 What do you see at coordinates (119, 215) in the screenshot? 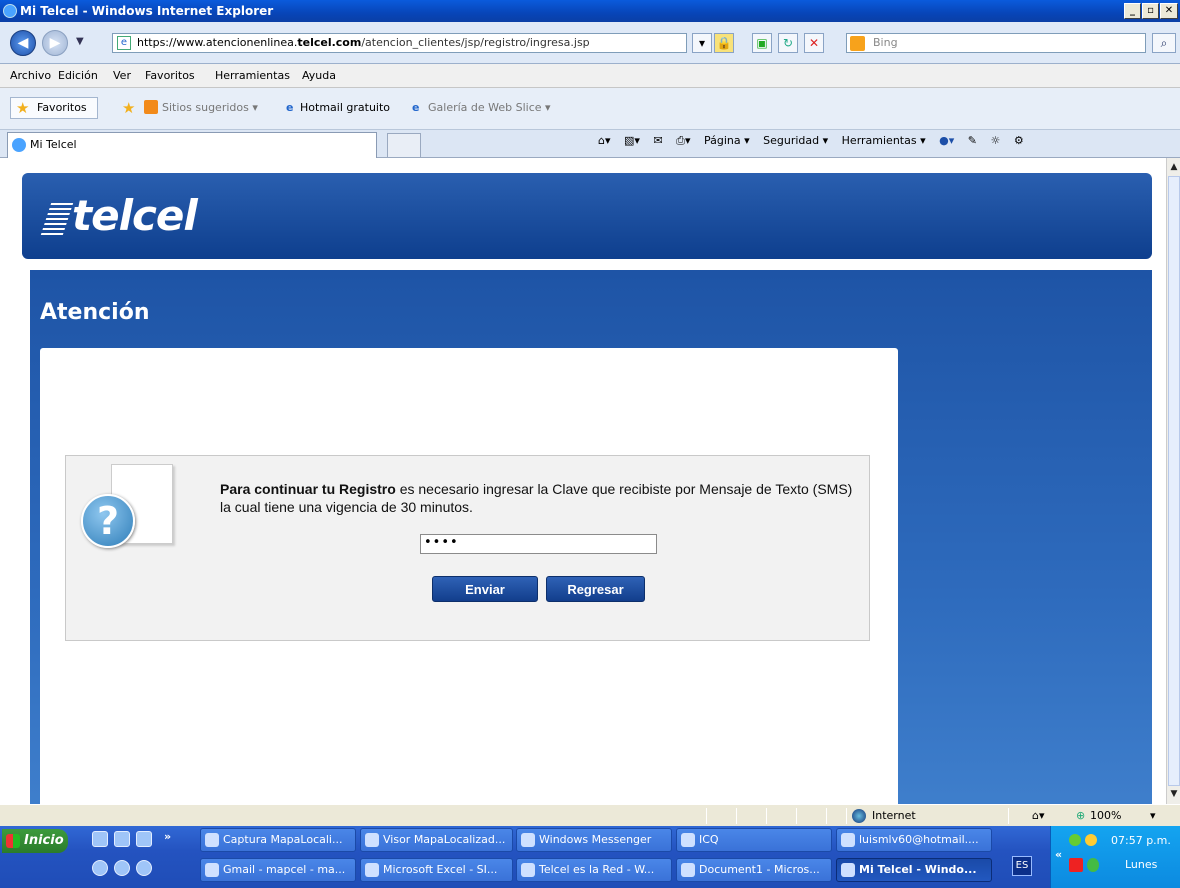
I see `telcel-logo: telcel` at bounding box center [119, 215].